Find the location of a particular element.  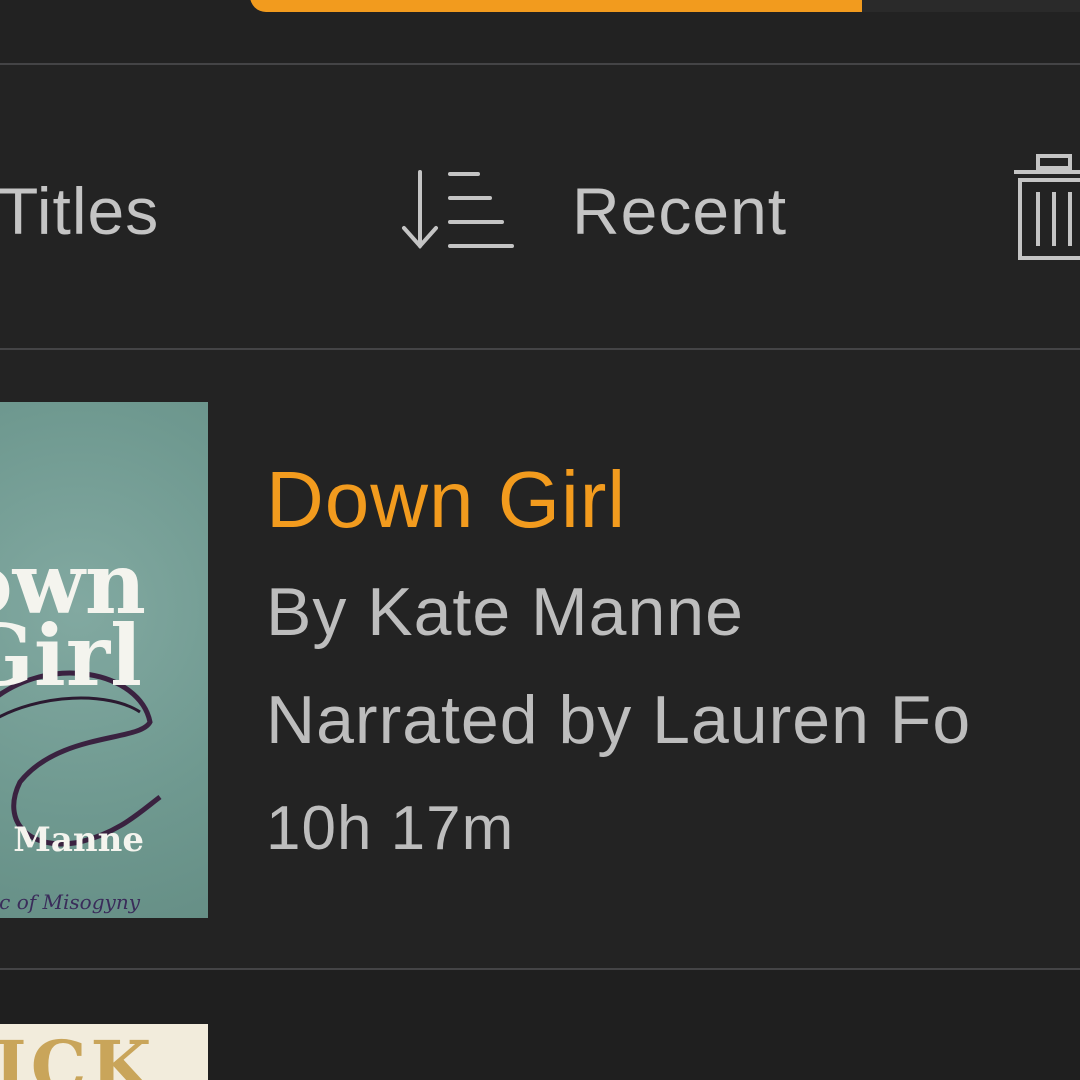

cover-title-line2: Girl is located at coordinates (71, 655).